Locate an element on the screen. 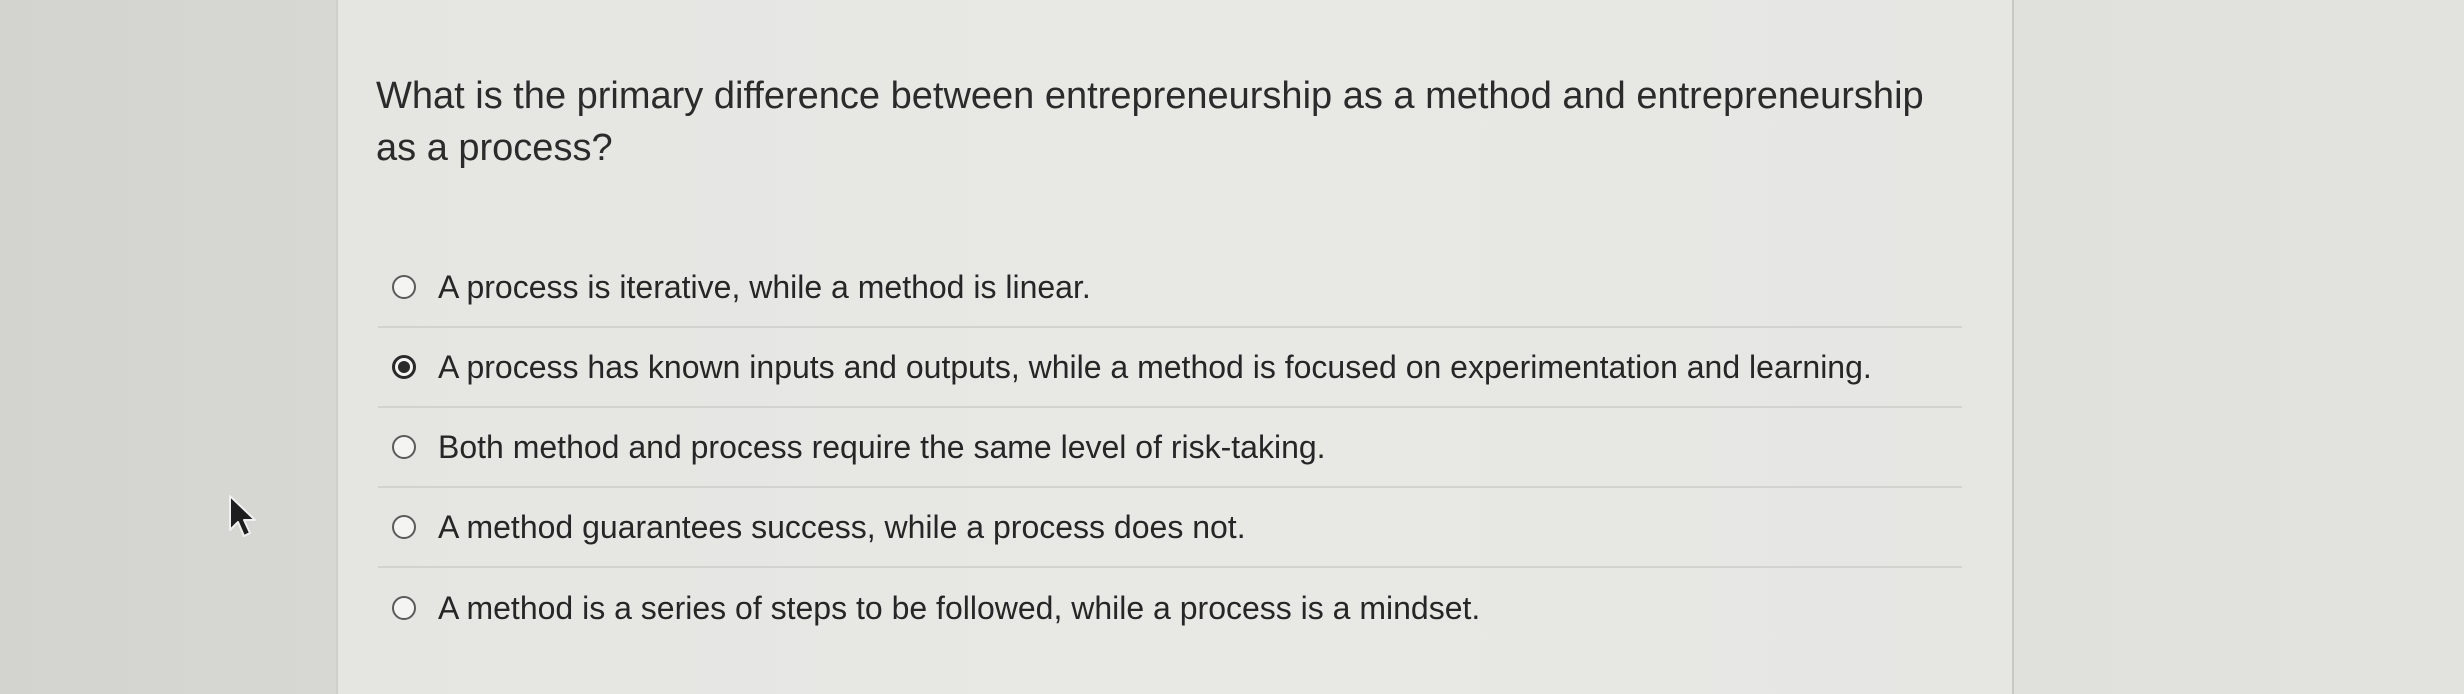  radio-checked-icon is located at coordinates (404, 367).